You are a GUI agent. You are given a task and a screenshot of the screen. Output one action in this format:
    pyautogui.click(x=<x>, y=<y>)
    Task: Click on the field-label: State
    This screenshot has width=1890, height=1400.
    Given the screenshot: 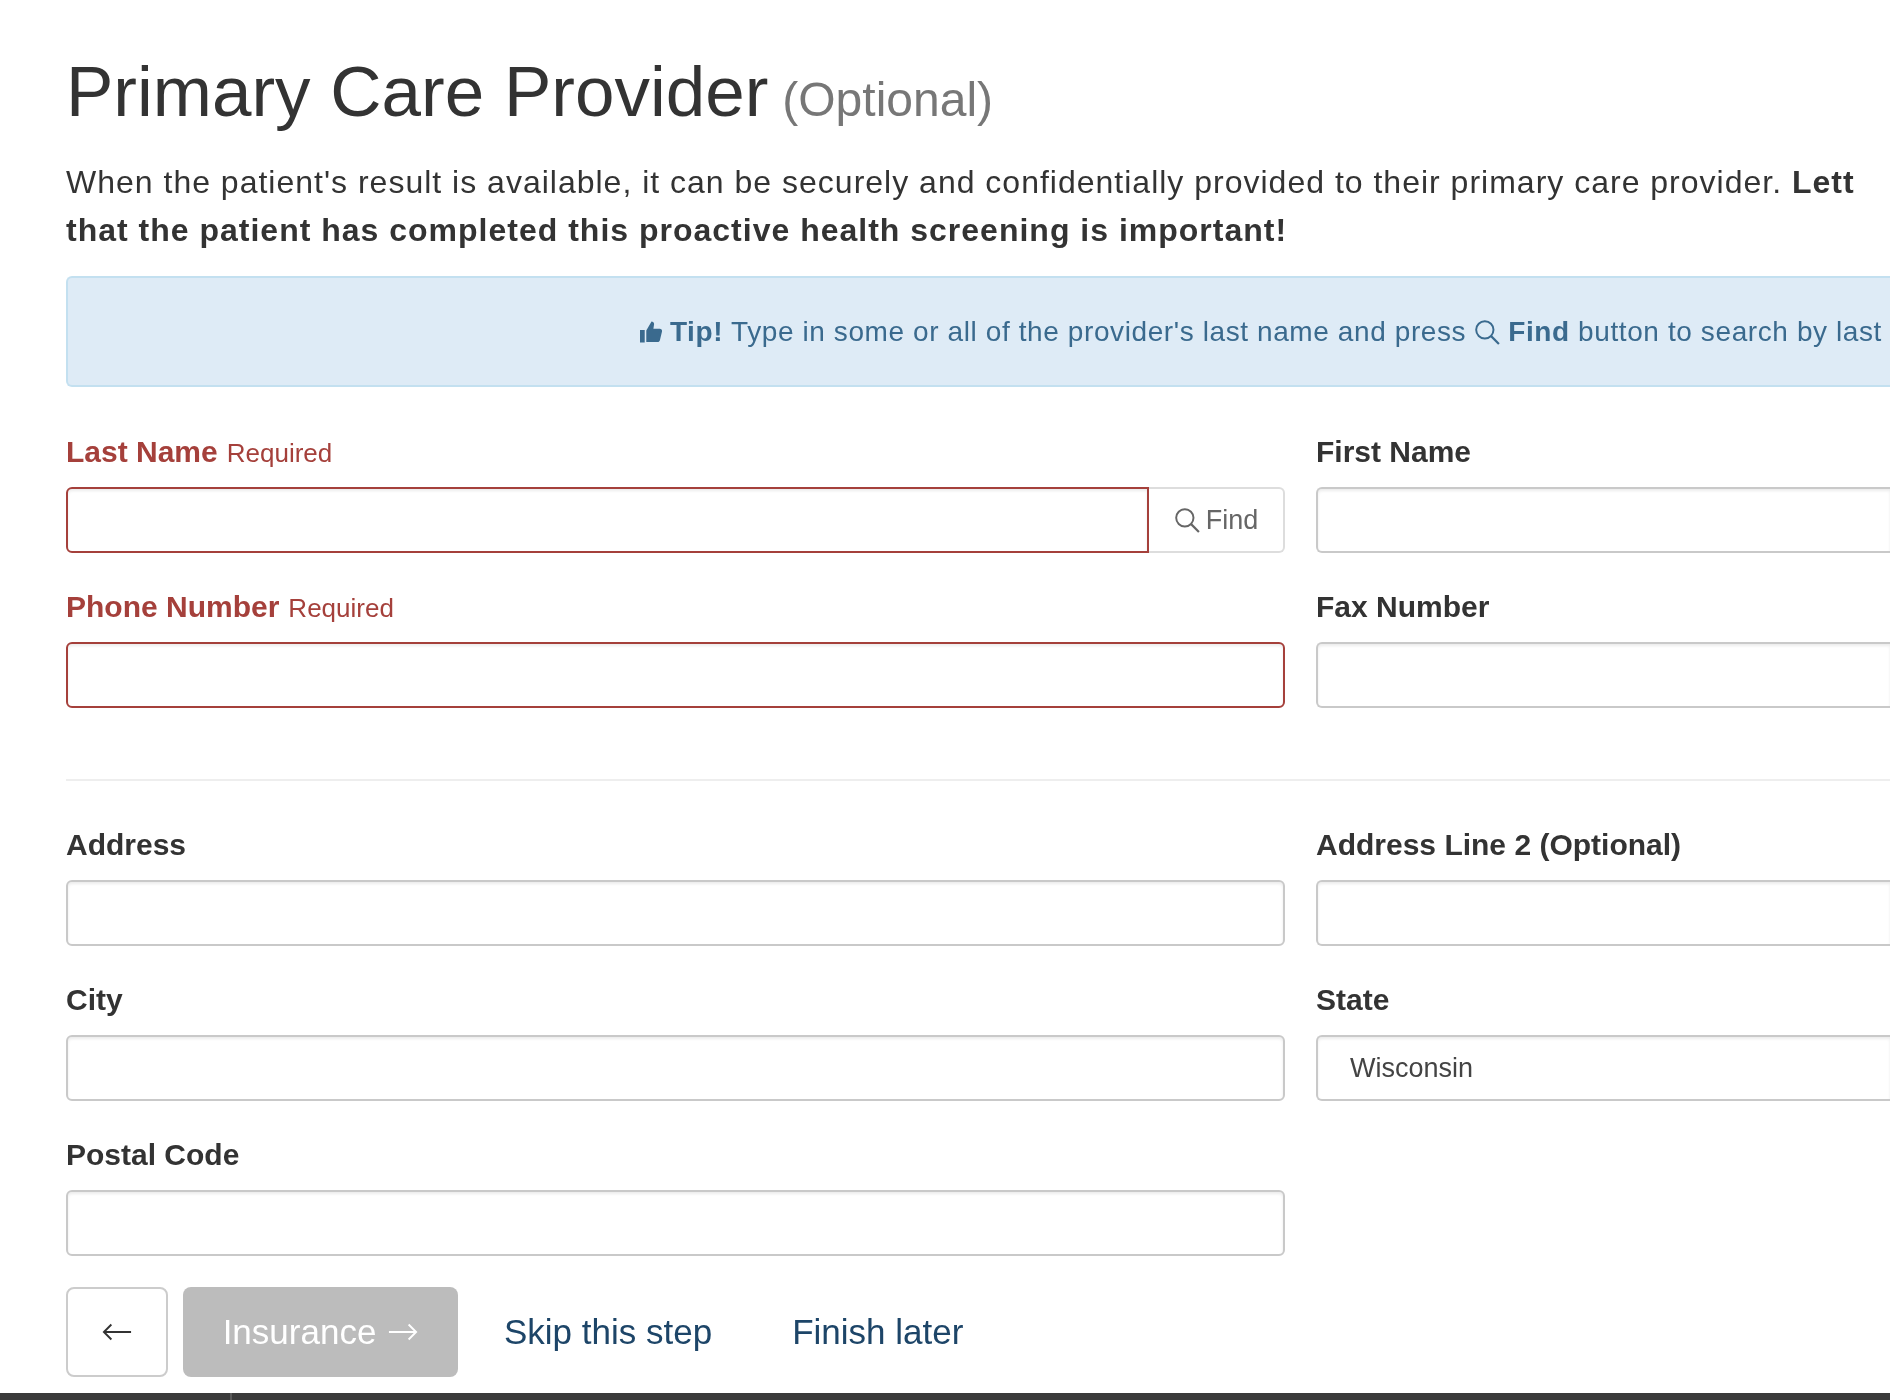 What is the action you would take?
    pyautogui.click(x=1353, y=1000)
    